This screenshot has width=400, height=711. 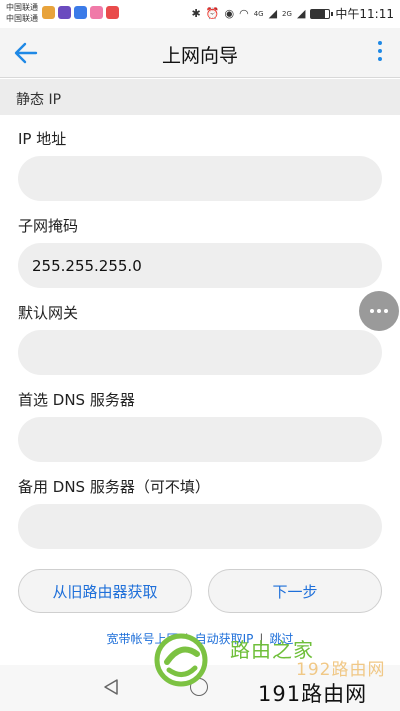 What do you see at coordinates (364, 14) in the screenshot?
I see `clock: 中午11:11` at bounding box center [364, 14].